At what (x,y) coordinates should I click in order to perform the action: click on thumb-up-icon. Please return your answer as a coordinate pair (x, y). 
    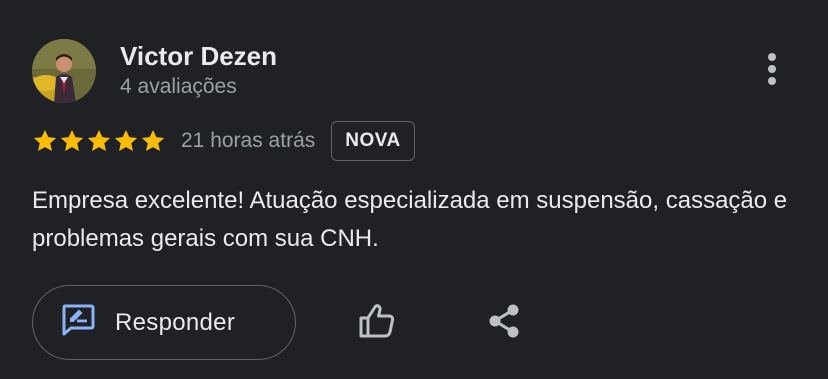
    Looking at the image, I should click on (377, 323).